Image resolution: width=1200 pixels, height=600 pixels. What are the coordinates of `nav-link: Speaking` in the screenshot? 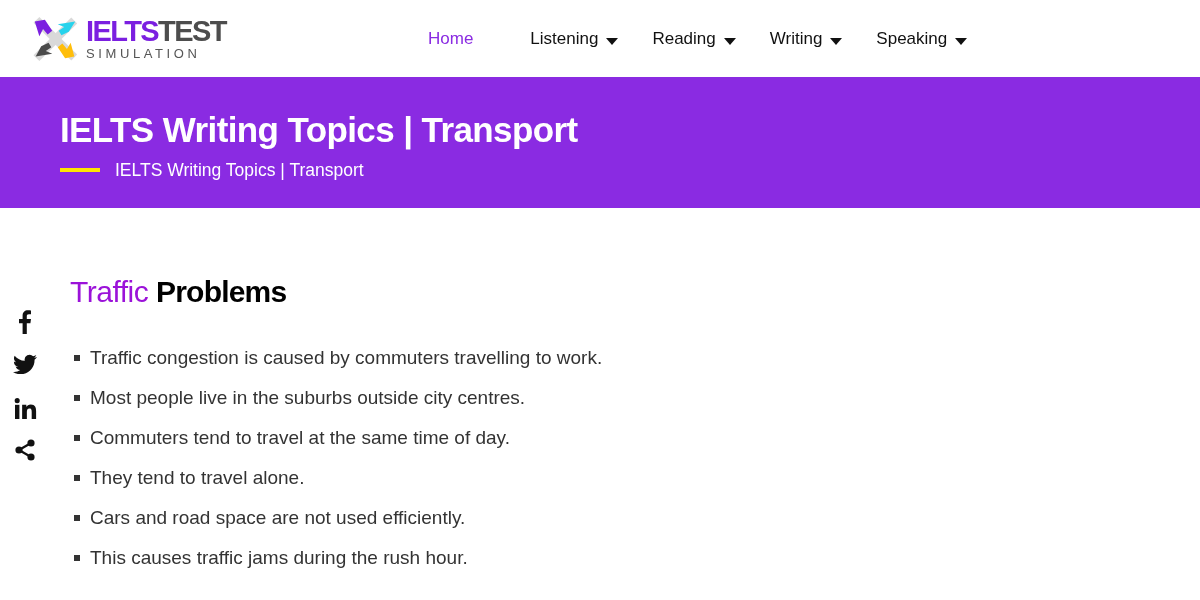 It's located at (922, 38).